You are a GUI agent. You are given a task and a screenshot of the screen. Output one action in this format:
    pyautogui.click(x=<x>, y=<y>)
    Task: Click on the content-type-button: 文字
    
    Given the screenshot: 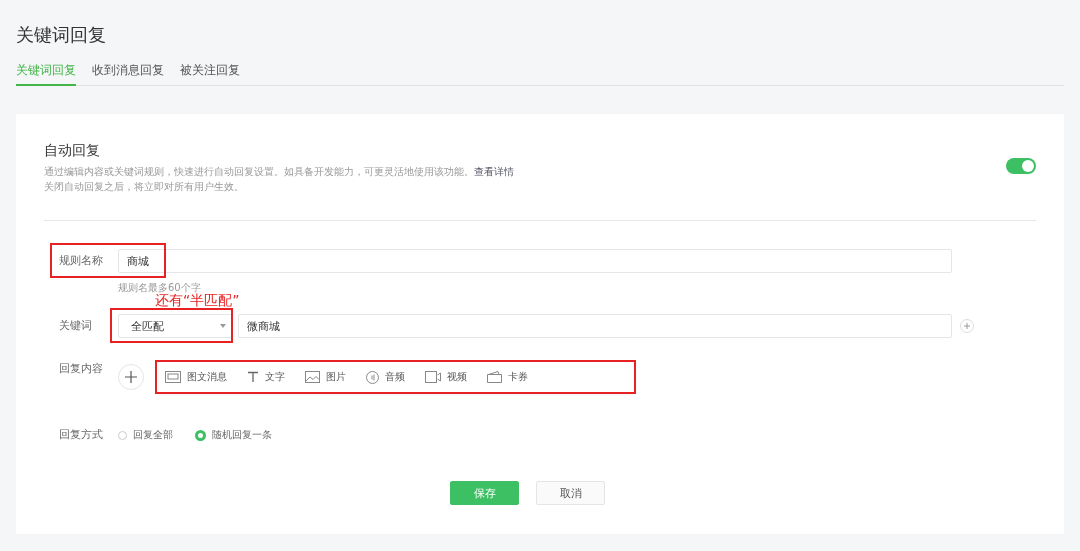 What is the action you would take?
    pyautogui.click(x=266, y=377)
    